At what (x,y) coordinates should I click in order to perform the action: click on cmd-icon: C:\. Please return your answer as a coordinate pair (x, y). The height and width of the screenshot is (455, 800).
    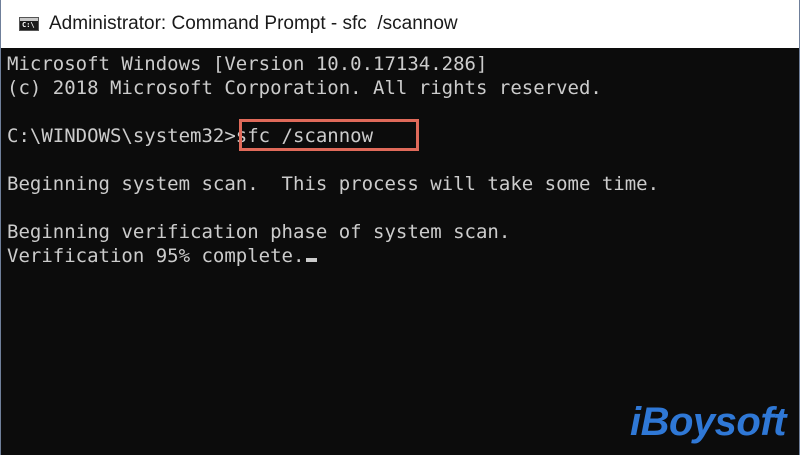
    Looking at the image, I should click on (29, 24).